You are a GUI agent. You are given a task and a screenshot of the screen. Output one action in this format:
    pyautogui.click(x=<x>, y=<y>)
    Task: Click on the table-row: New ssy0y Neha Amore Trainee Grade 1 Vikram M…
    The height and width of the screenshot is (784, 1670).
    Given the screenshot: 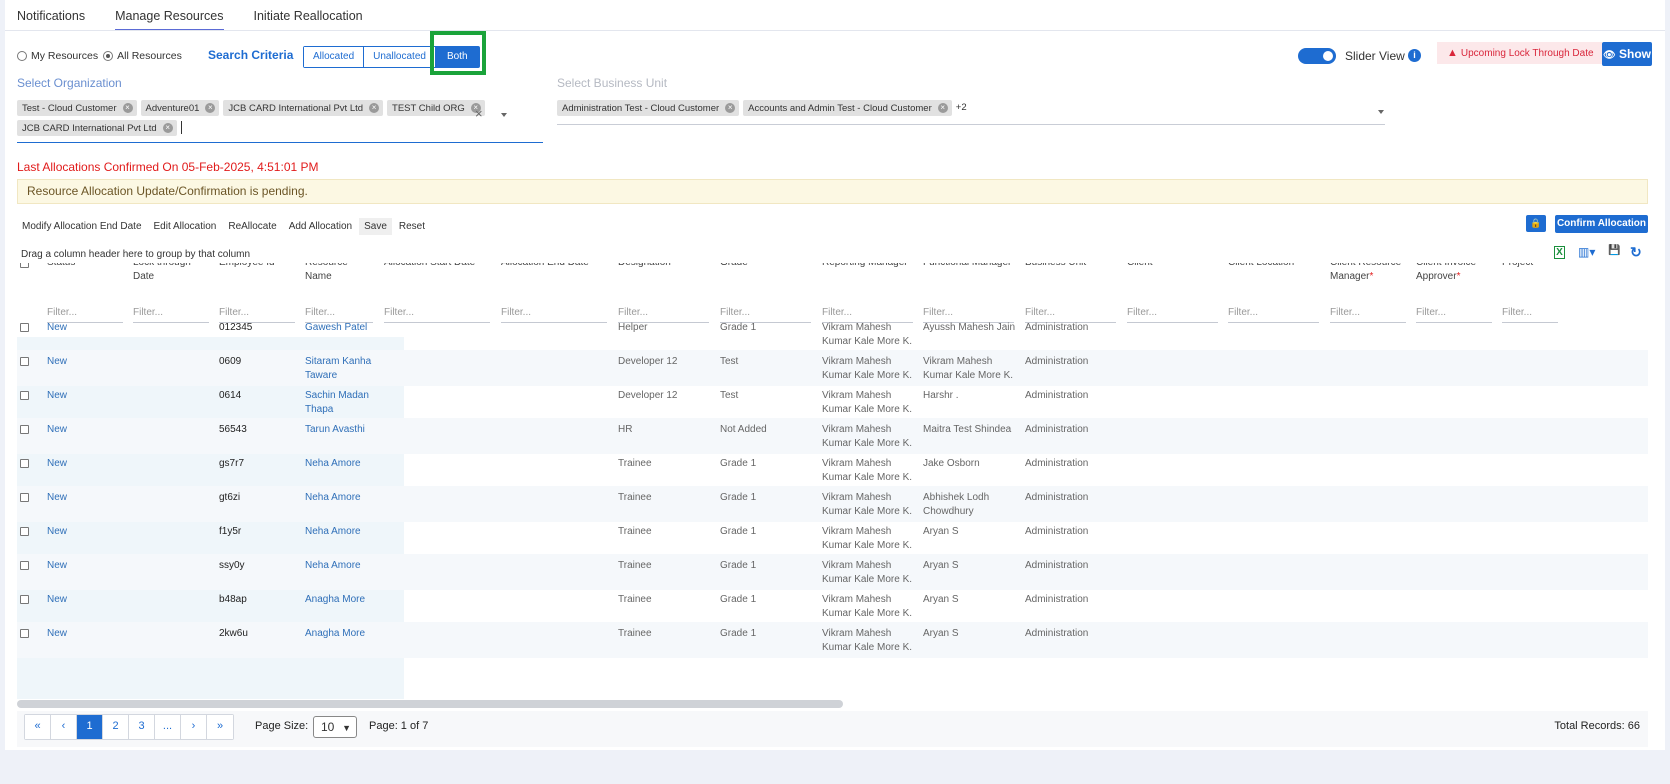 What is the action you would take?
    pyautogui.click(x=832, y=572)
    